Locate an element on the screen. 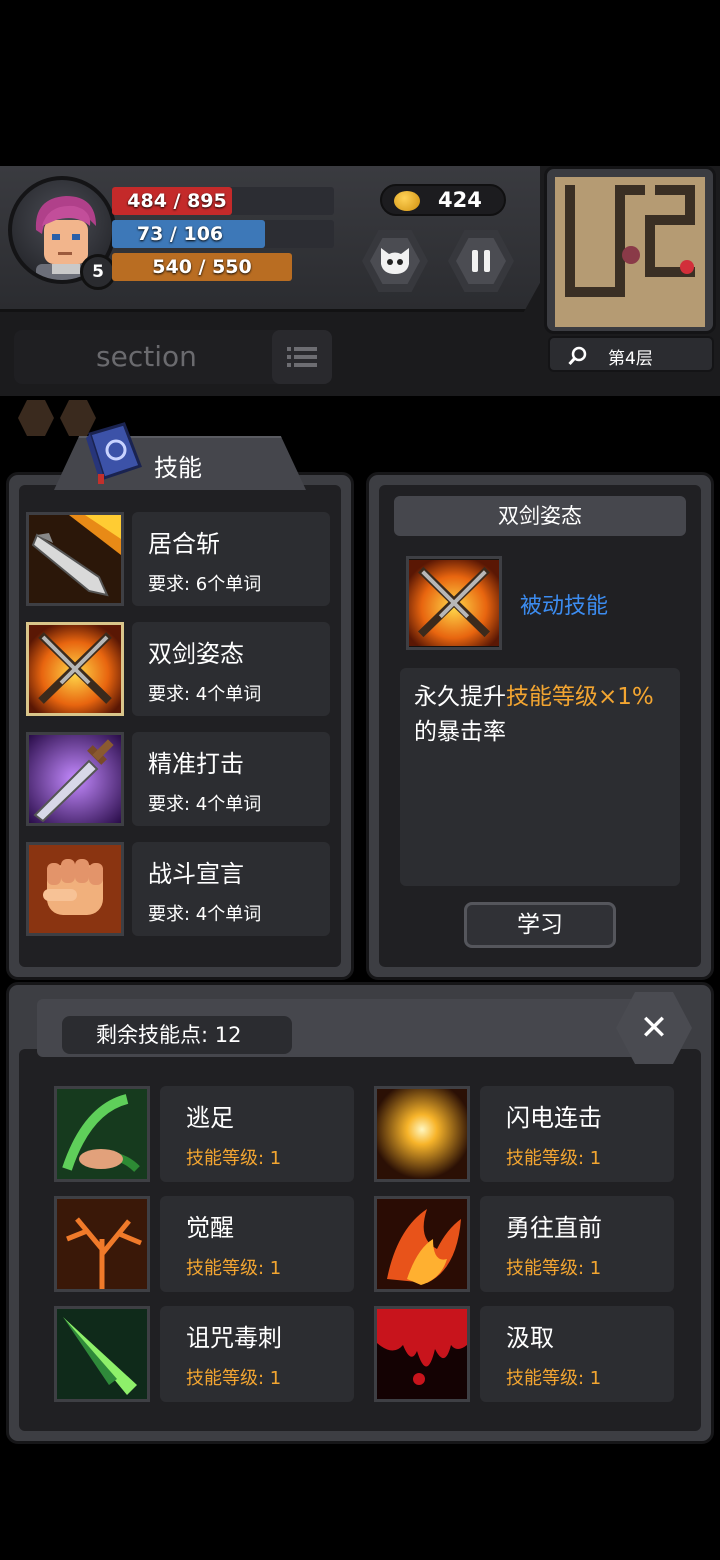 The height and width of the screenshot is (1560, 720). skill-card-iai: 居合斩 要求: 6个单词 is located at coordinates (178, 561).